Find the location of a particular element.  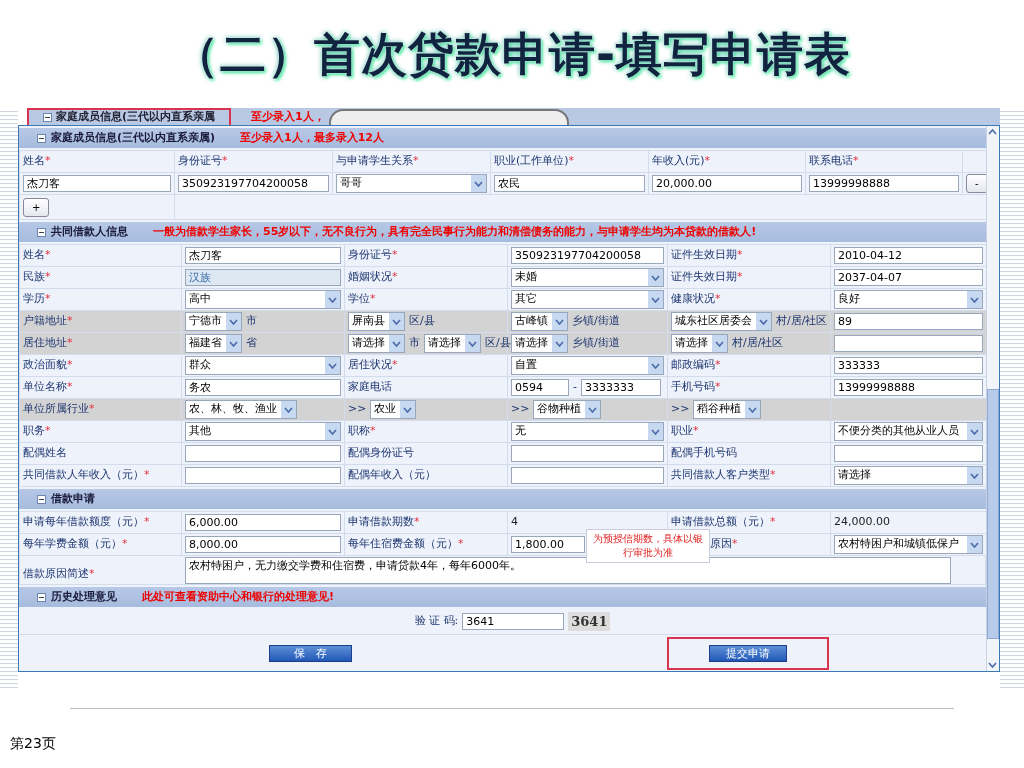

field-label: 申请借款总额（元）* is located at coordinates (723, 522).